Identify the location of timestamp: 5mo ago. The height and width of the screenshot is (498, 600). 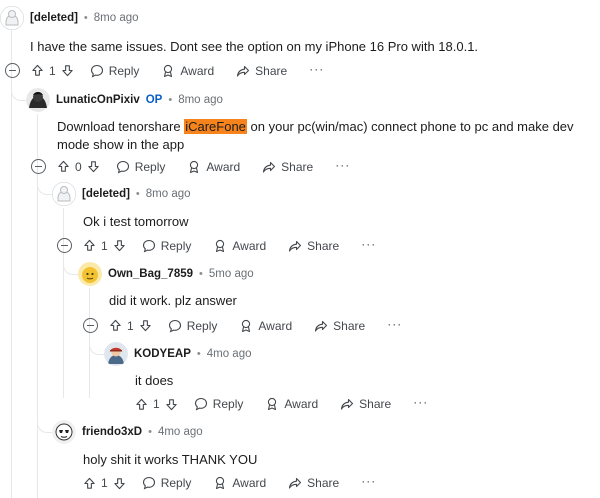
(231, 274).